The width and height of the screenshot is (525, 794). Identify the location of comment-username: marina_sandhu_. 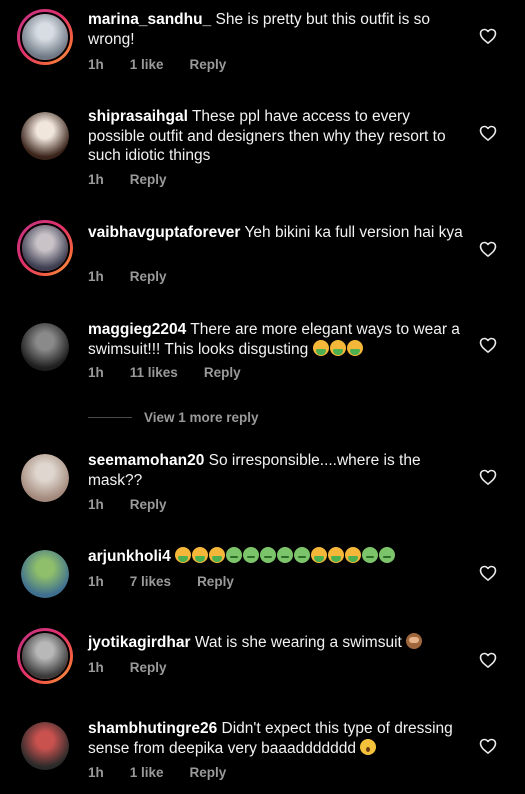
(149, 19).